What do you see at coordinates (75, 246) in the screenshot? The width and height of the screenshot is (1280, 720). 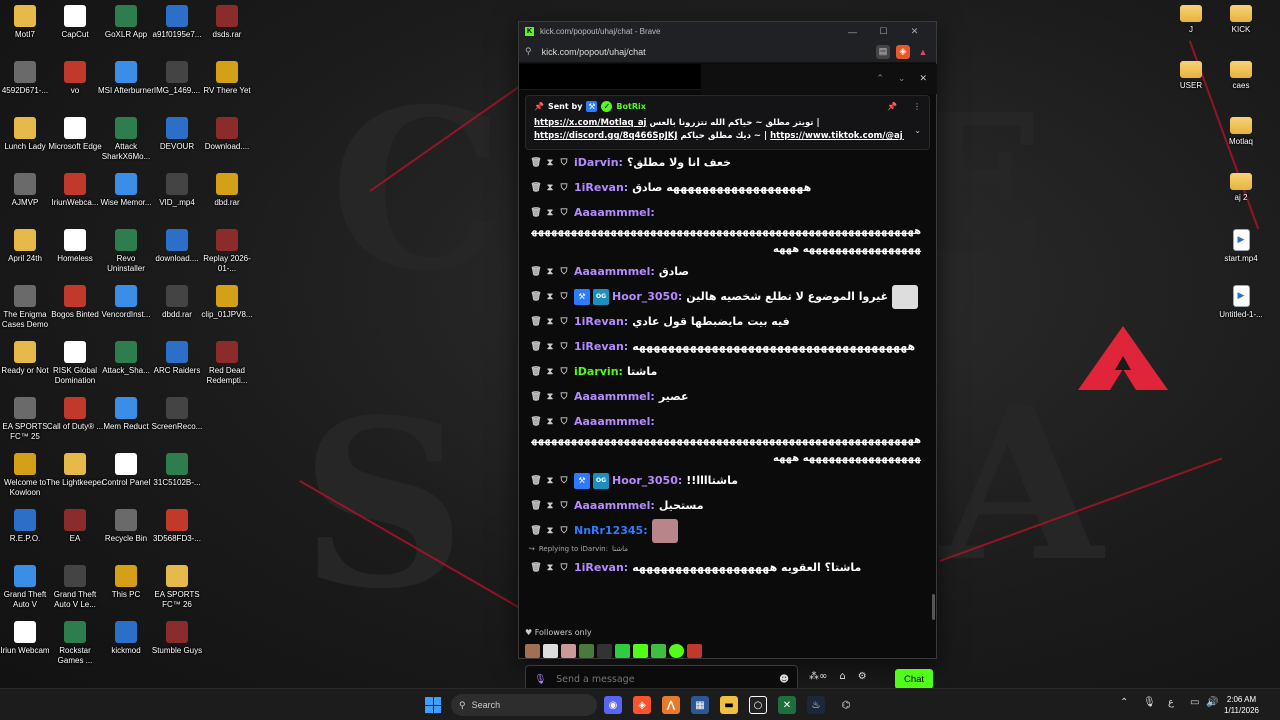 I see `desktop-icon: Homeless` at bounding box center [75, 246].